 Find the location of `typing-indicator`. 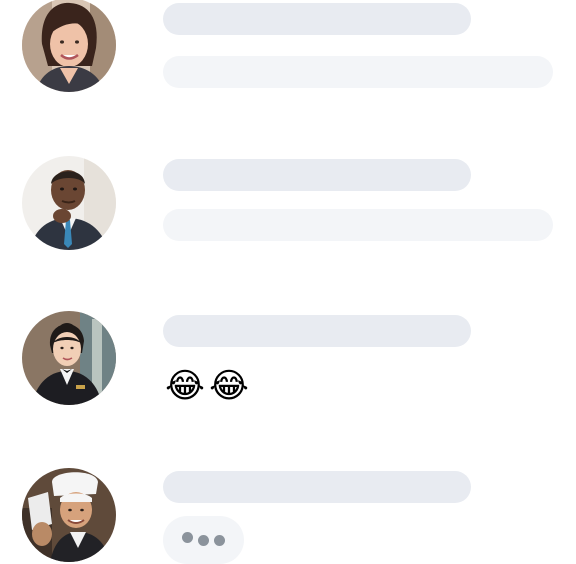

typing-indicator is located at coordinates (203, 540).